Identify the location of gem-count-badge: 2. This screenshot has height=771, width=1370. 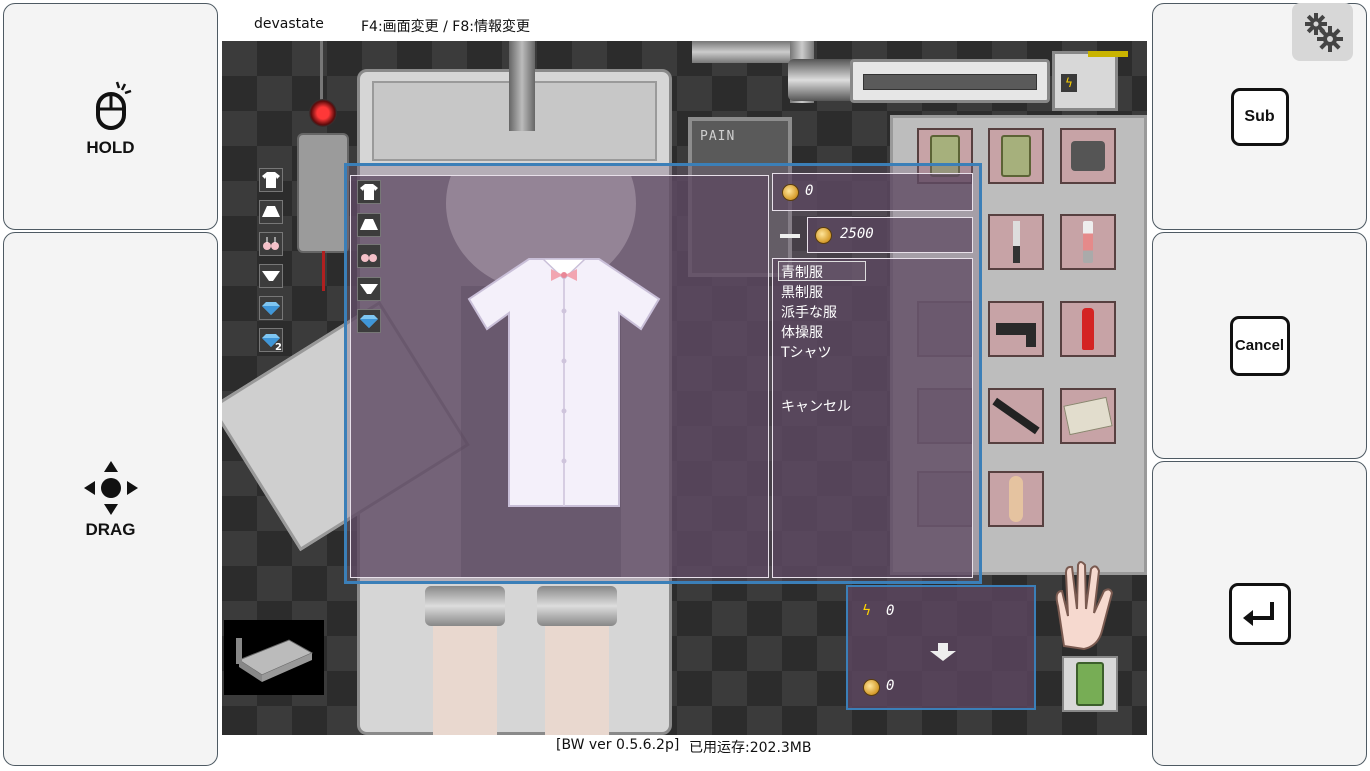
(278, 347).